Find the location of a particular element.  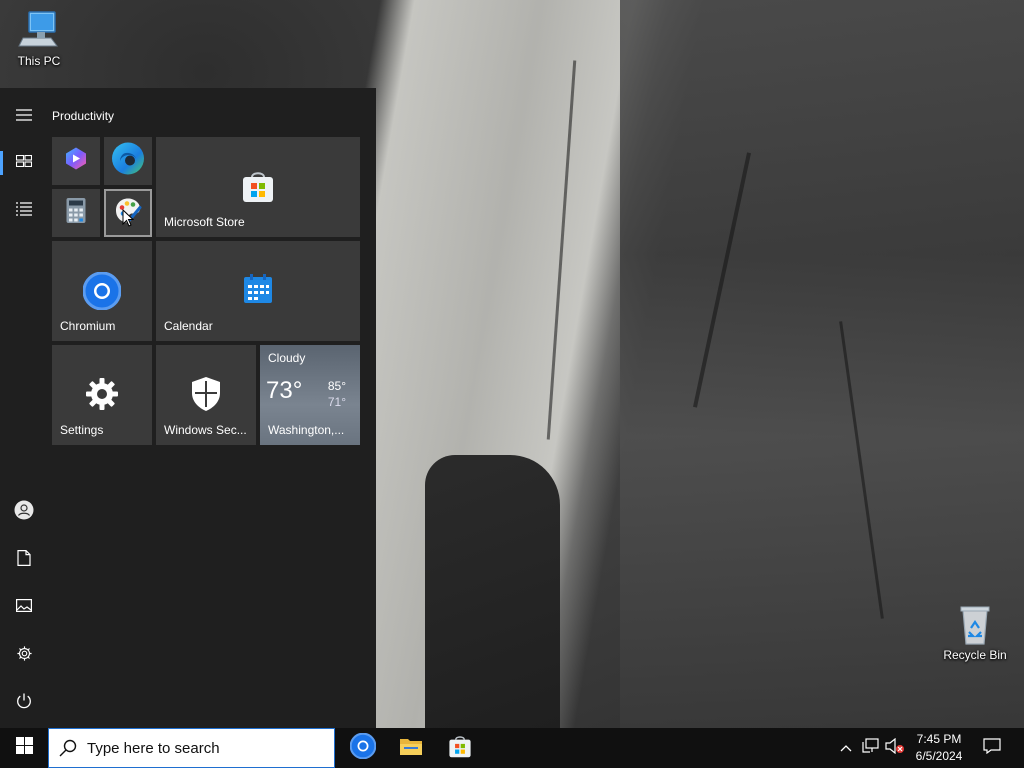

action-center-button is located at coordinates (992, 748).